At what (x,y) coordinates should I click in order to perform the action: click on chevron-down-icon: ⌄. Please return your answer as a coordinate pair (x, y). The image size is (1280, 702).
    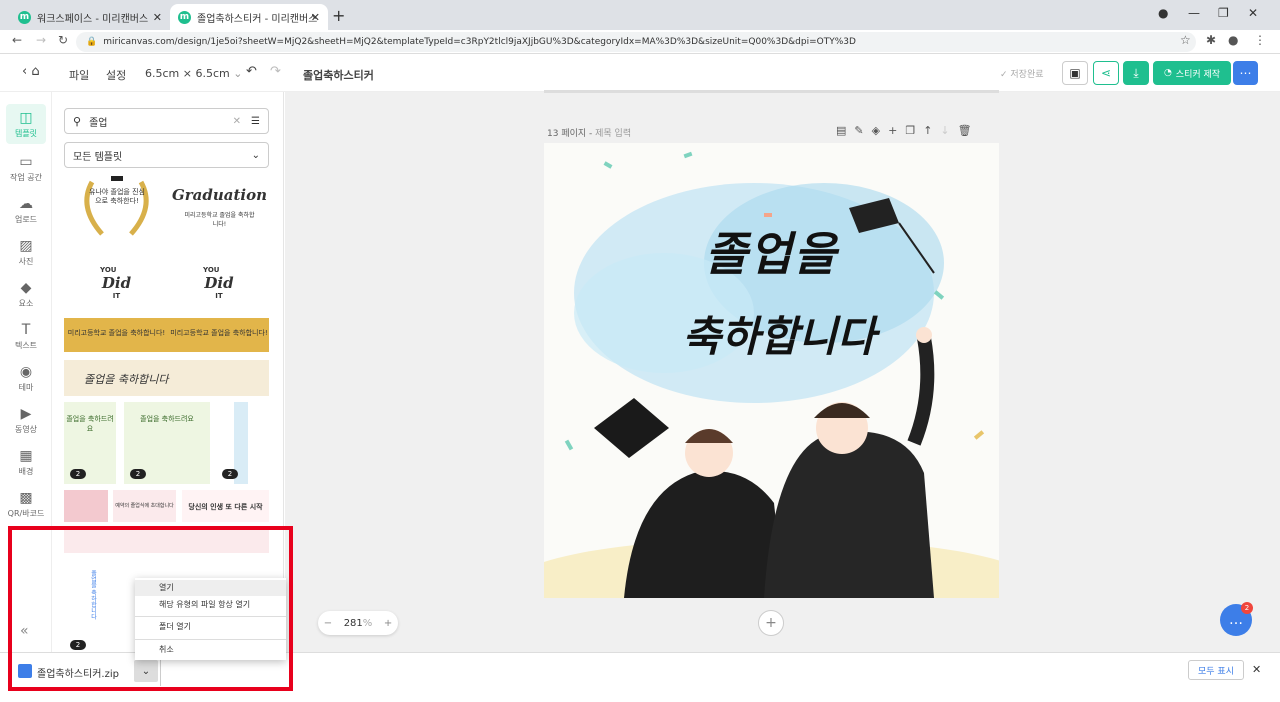
    Looking at the image, I should click on (255, 155).